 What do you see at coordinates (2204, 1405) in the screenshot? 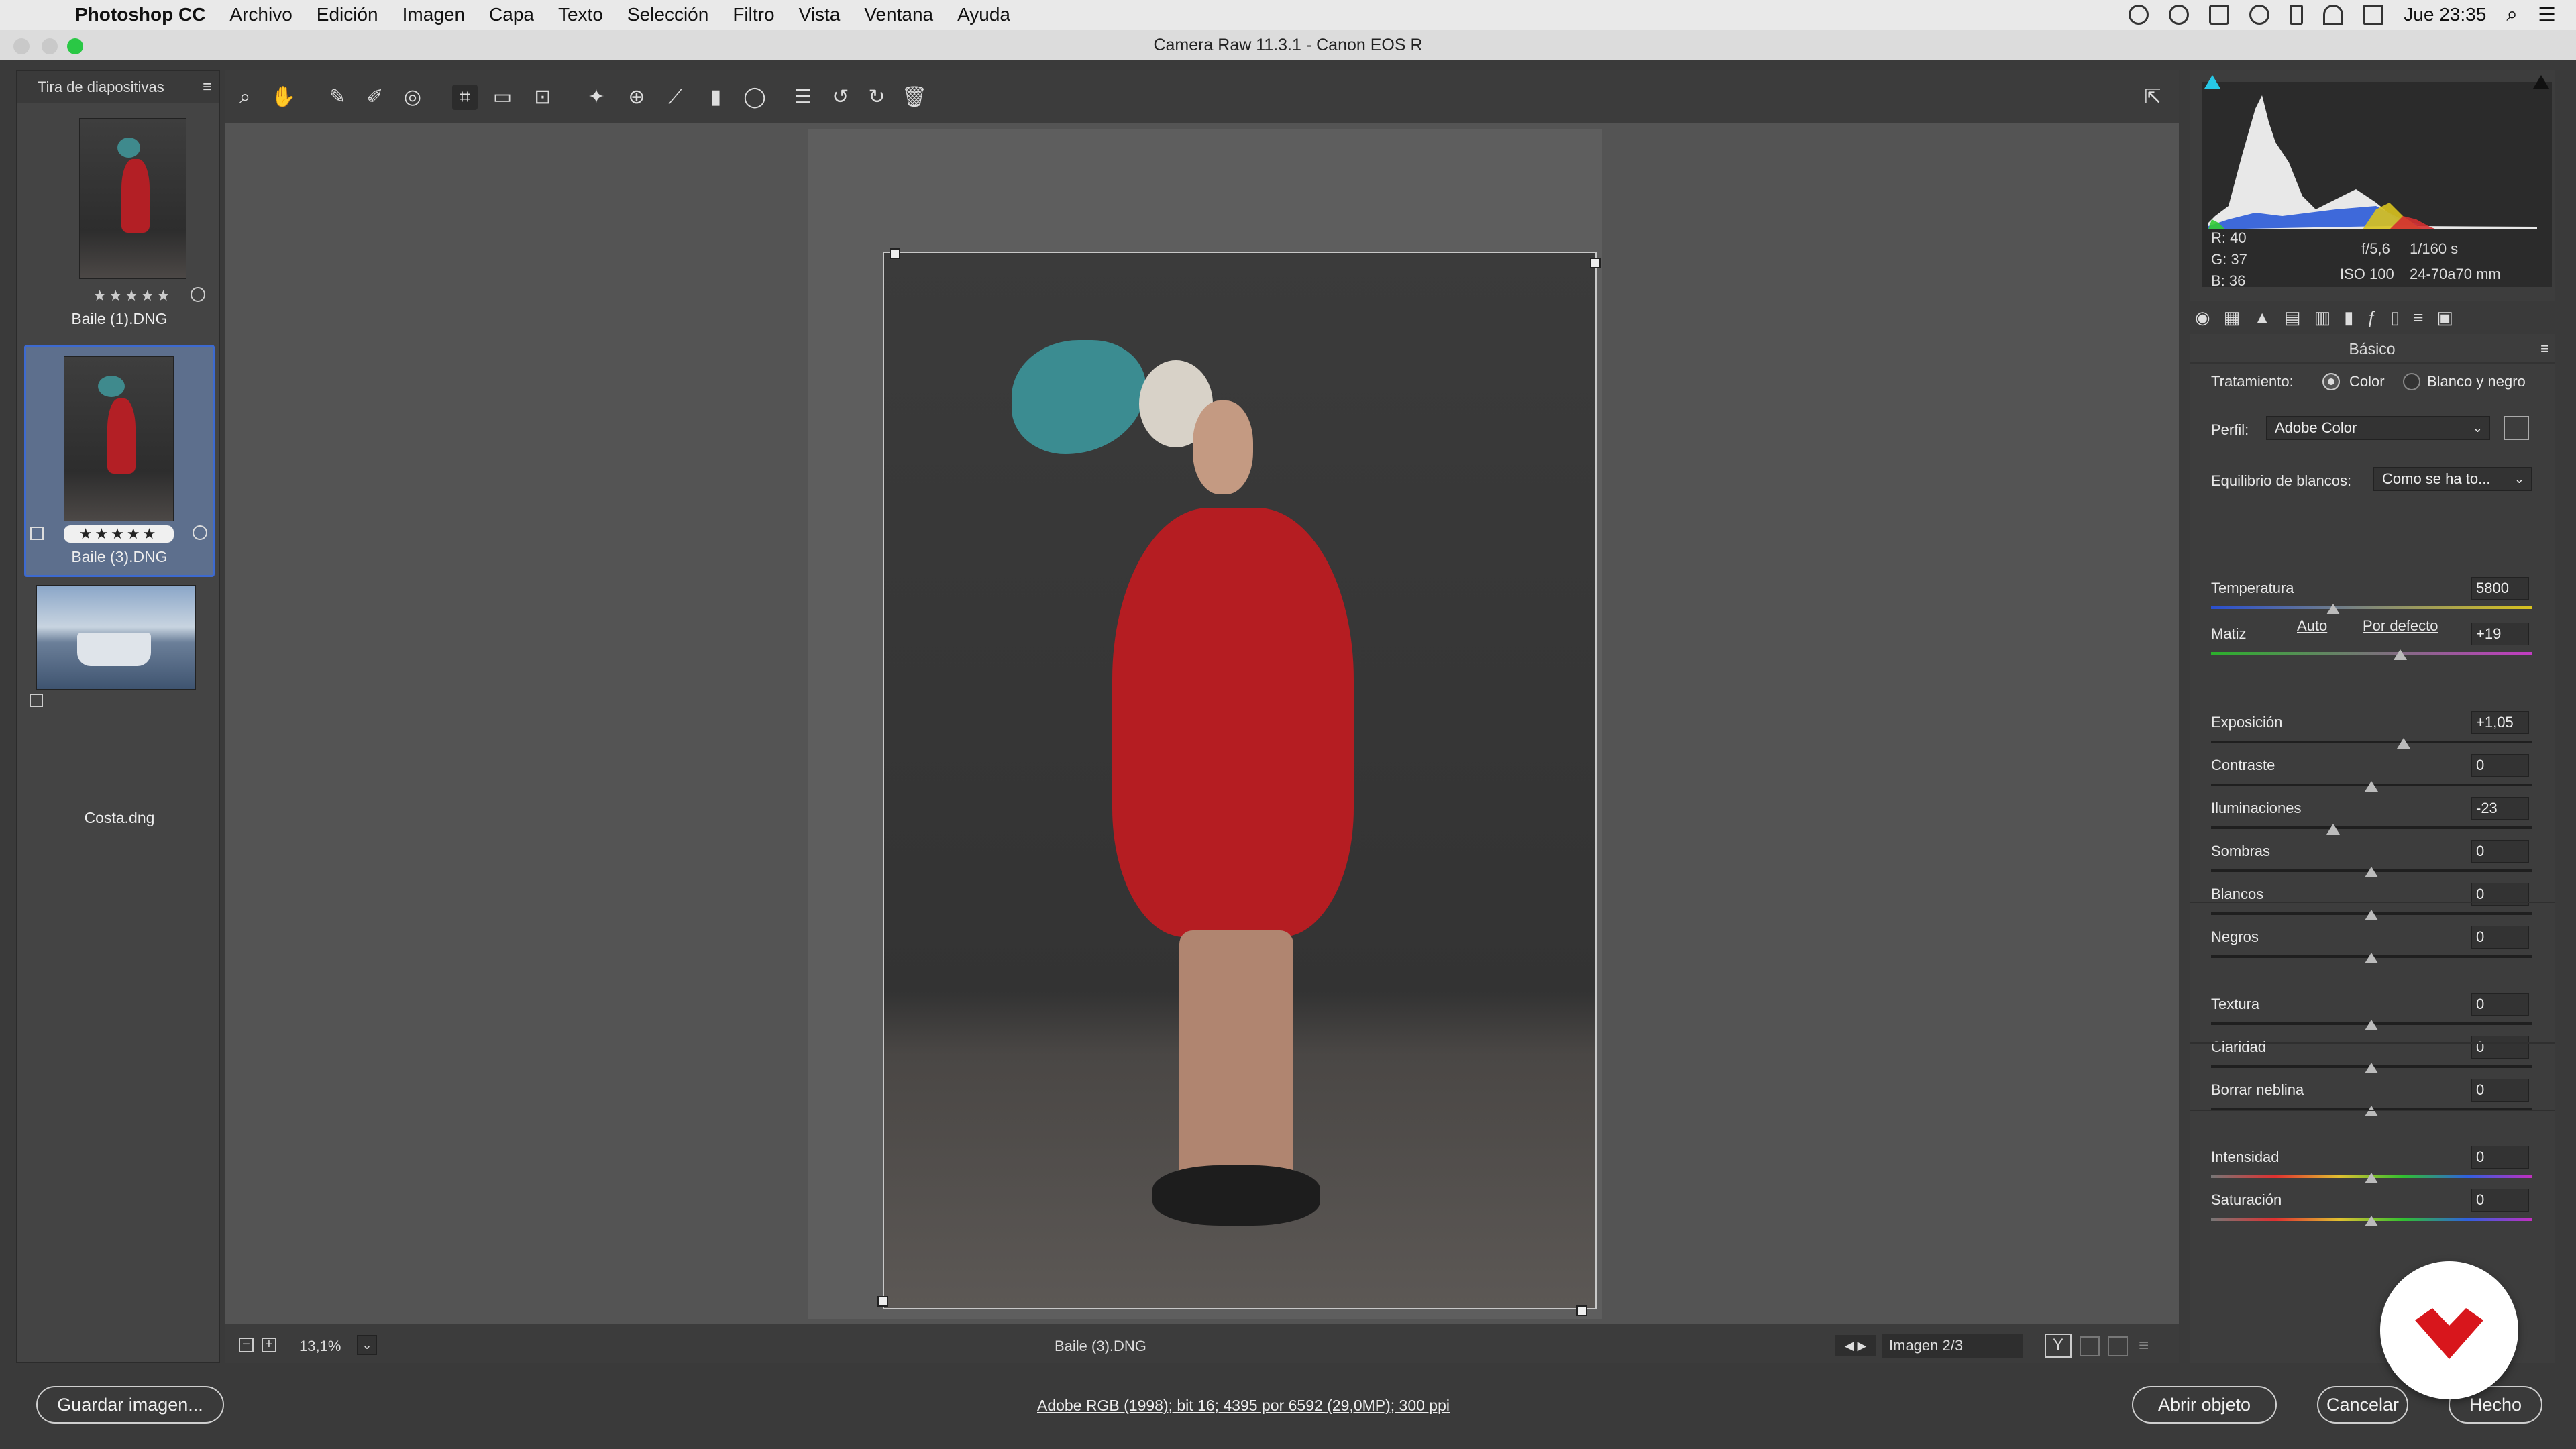
I see `open-object-button: Abrir objeto` at bounding box center [2204, 1405].